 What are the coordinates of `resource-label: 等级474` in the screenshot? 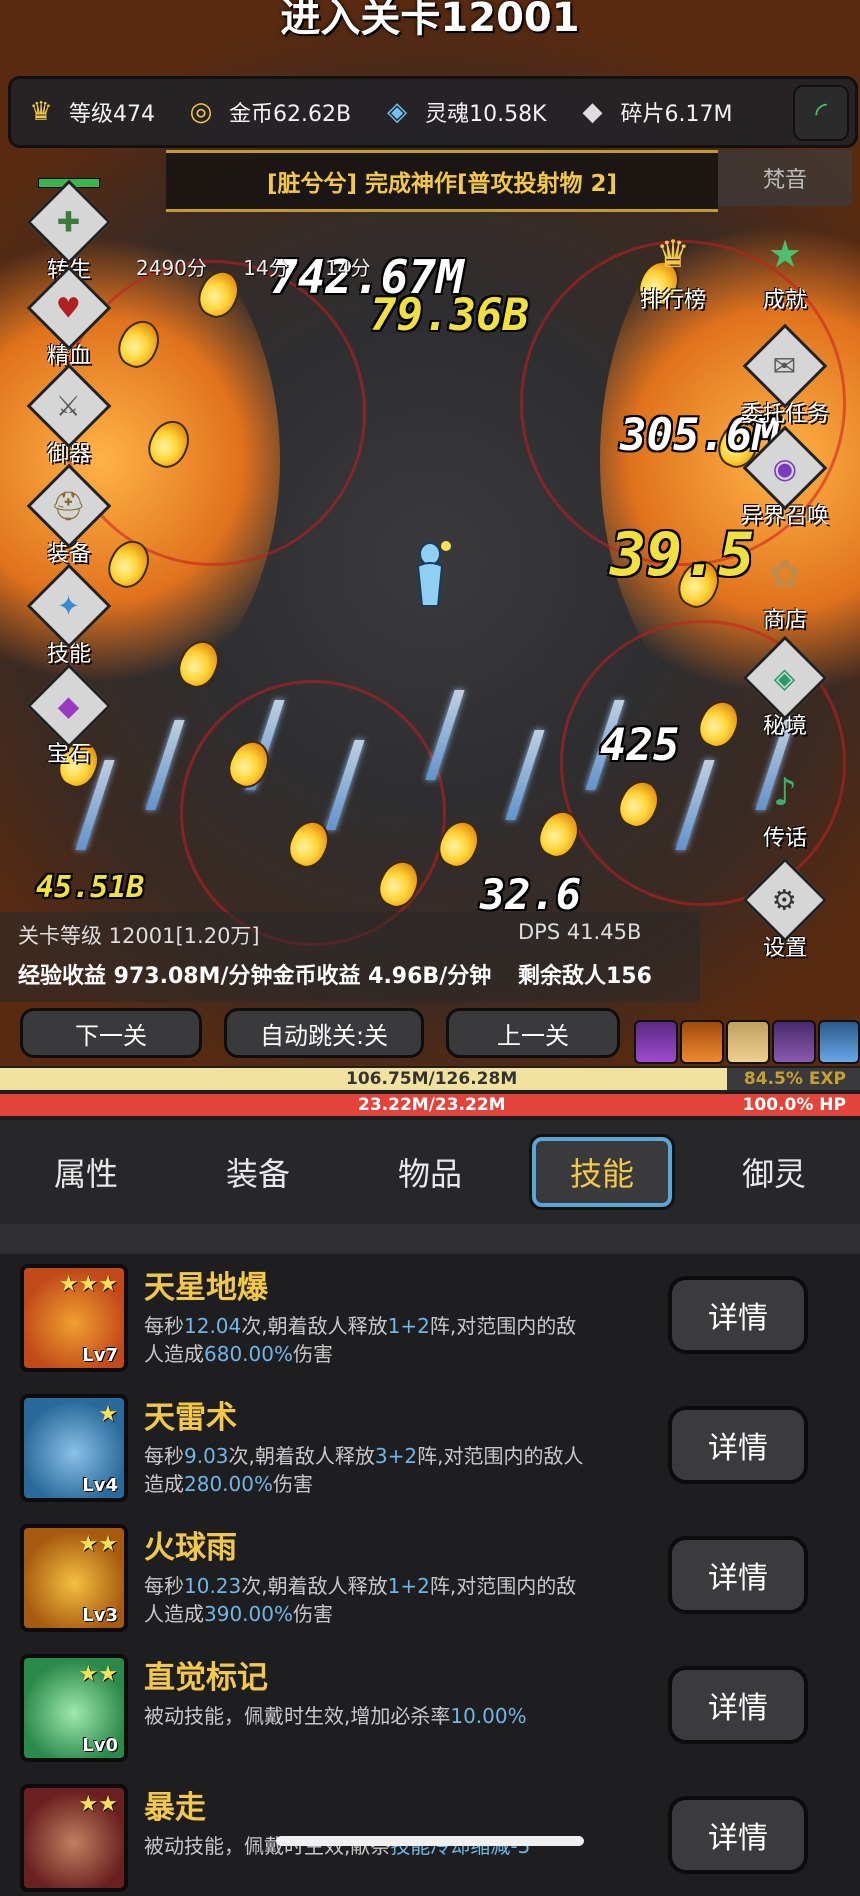 It's located at (112, 114).